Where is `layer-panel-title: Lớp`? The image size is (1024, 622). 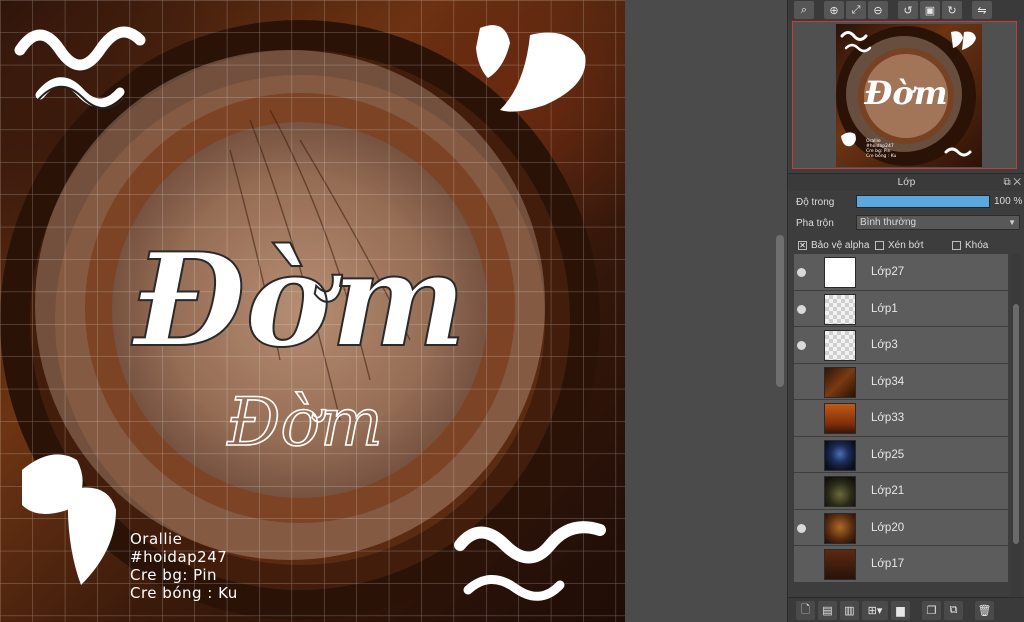 layer-panel-title: Lớp is located at coordinates (906, 182).